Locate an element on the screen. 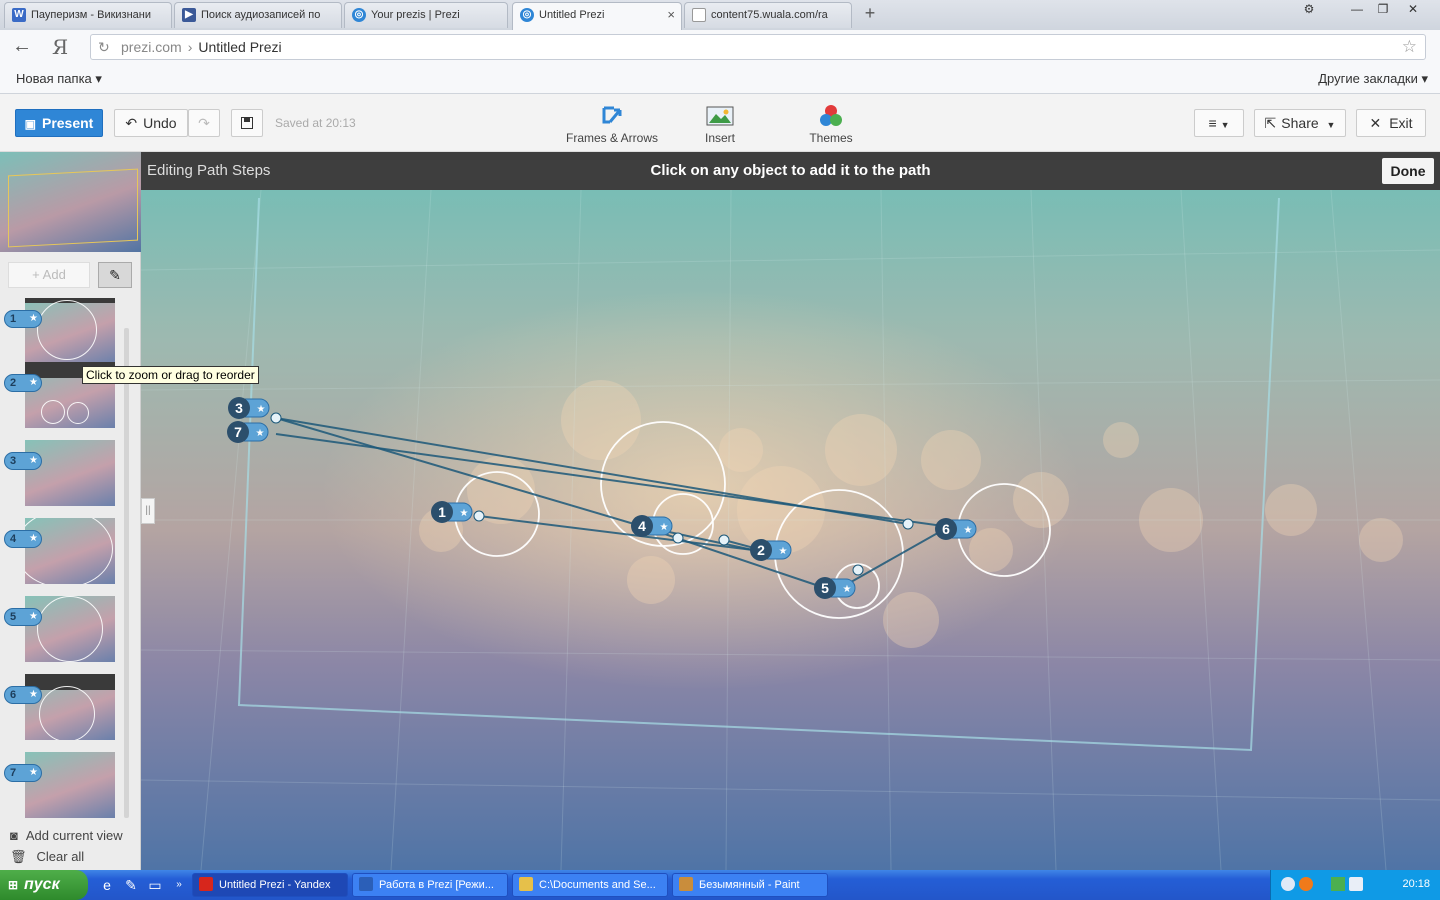 This screenshot has width=1440, height=900. add-current-view-button: ◙ Add current view is located at coordinates (66, 835).